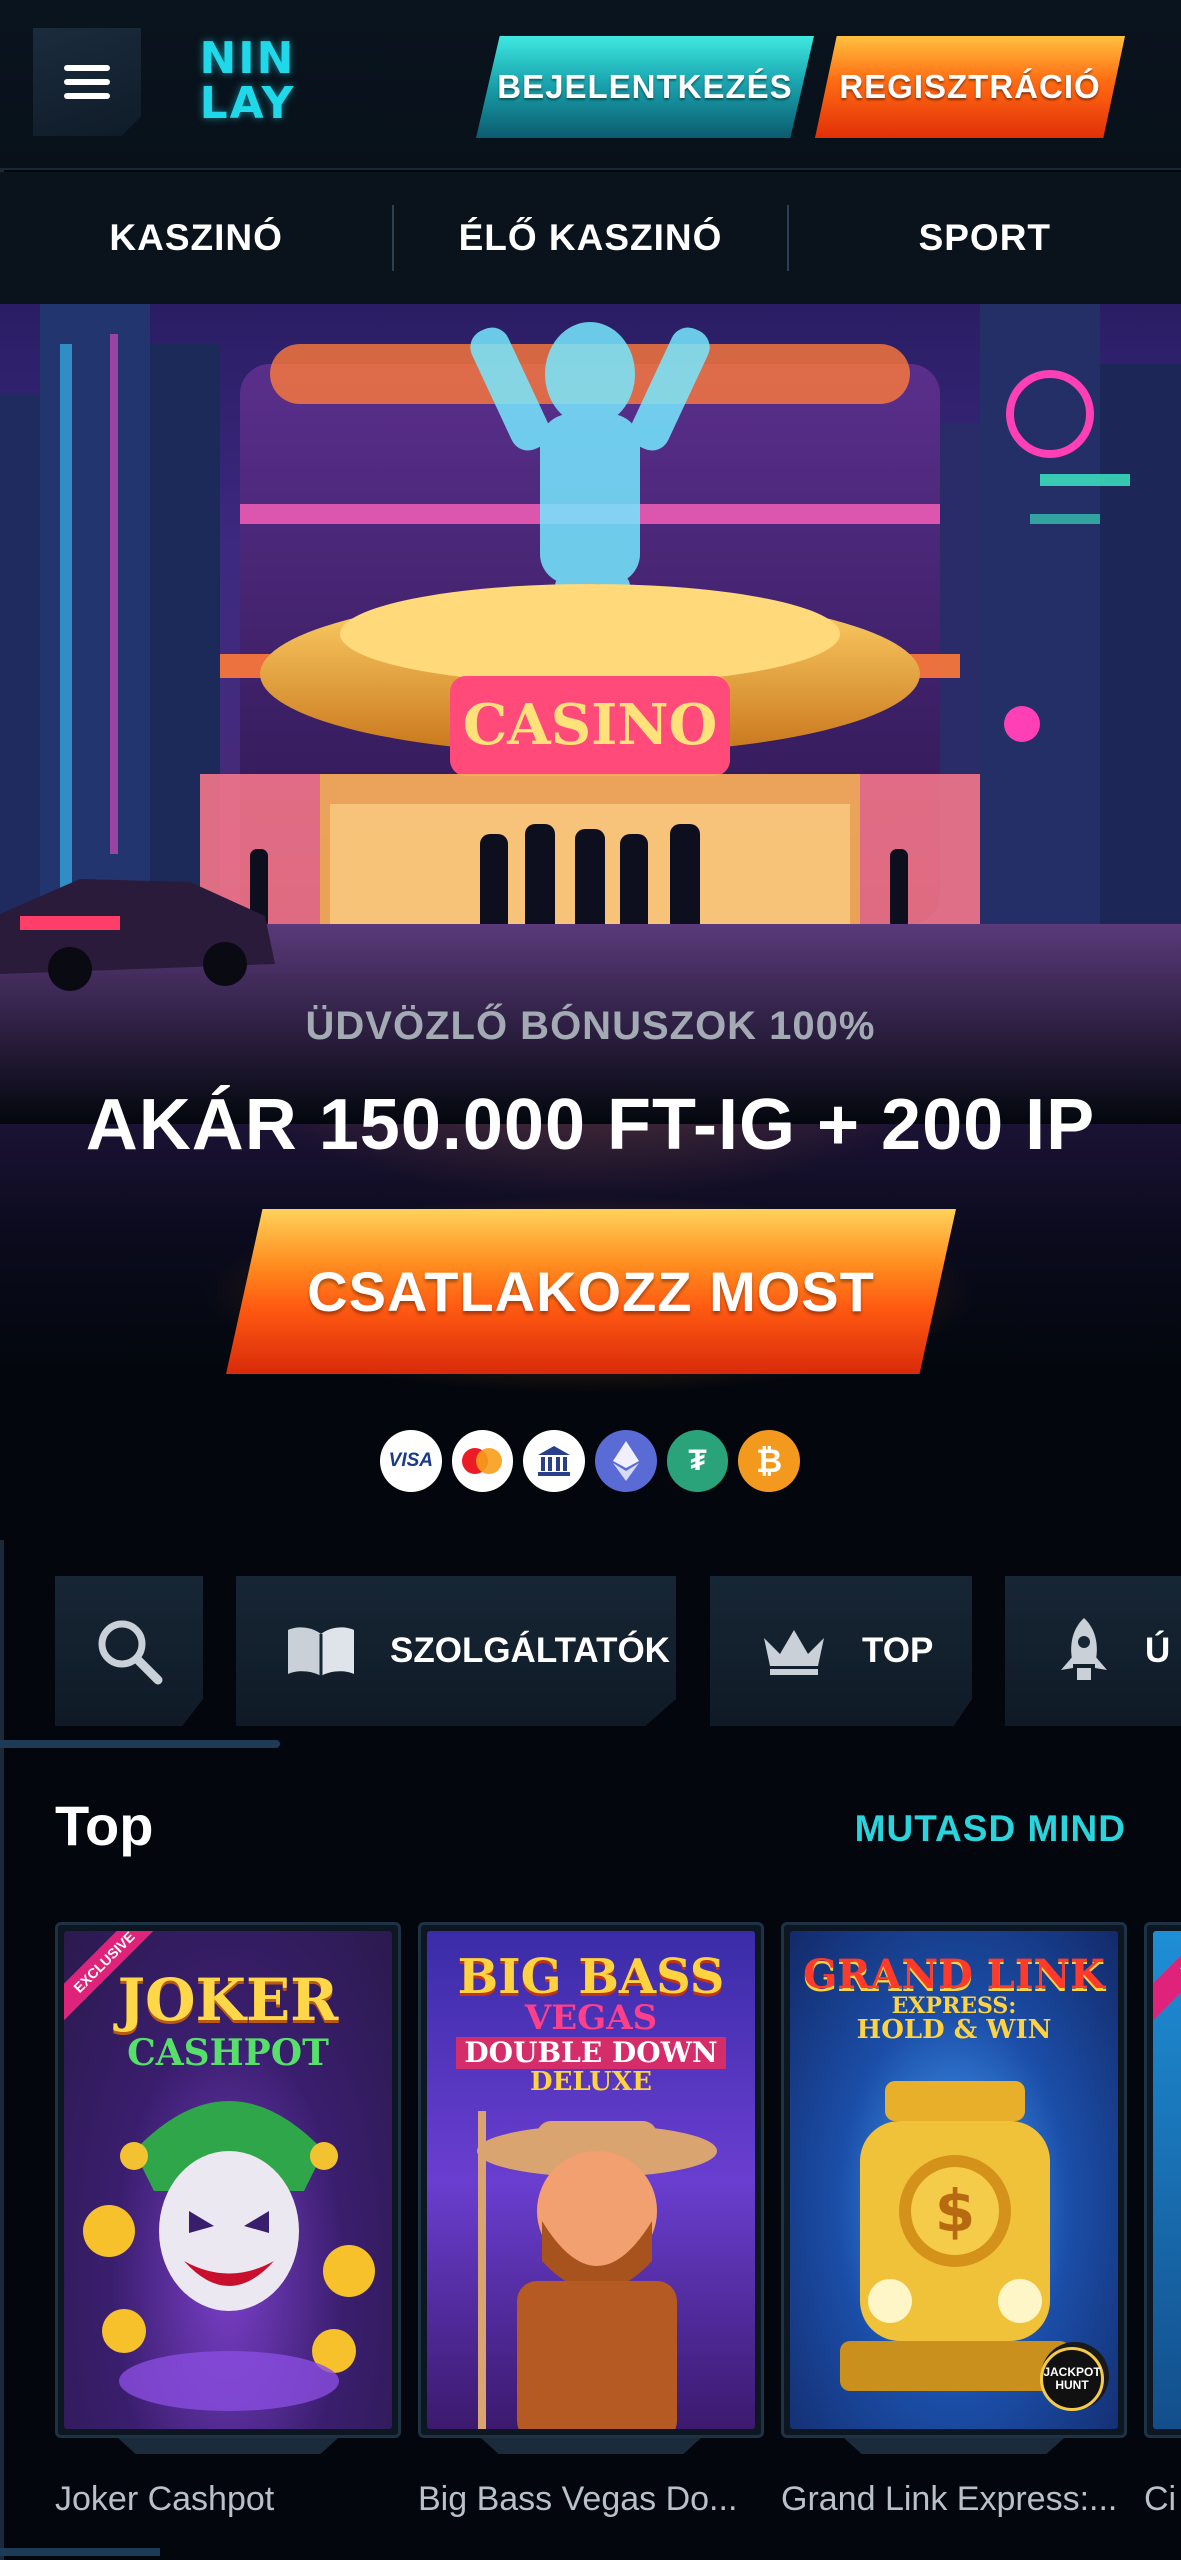 The image size is (1181, 2560). I want to click on game-card: EXC Ci, so click(1162, 2220).